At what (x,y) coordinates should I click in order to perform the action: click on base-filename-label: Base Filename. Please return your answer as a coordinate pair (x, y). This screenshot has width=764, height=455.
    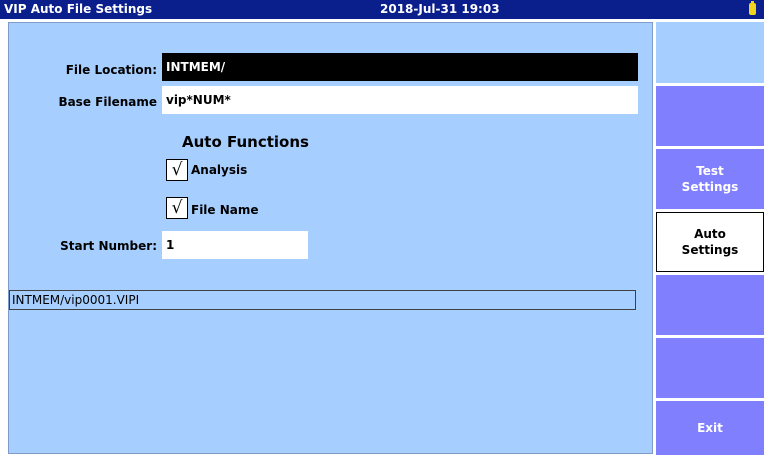
    Looking at the image, I should click on (107, 102).